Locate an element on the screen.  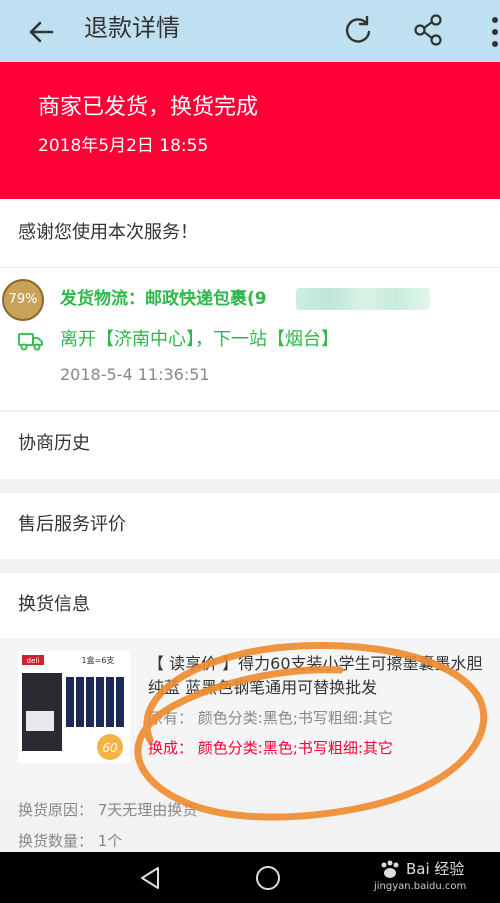
thumb-count: 60 is located at coordinates (110, 748).